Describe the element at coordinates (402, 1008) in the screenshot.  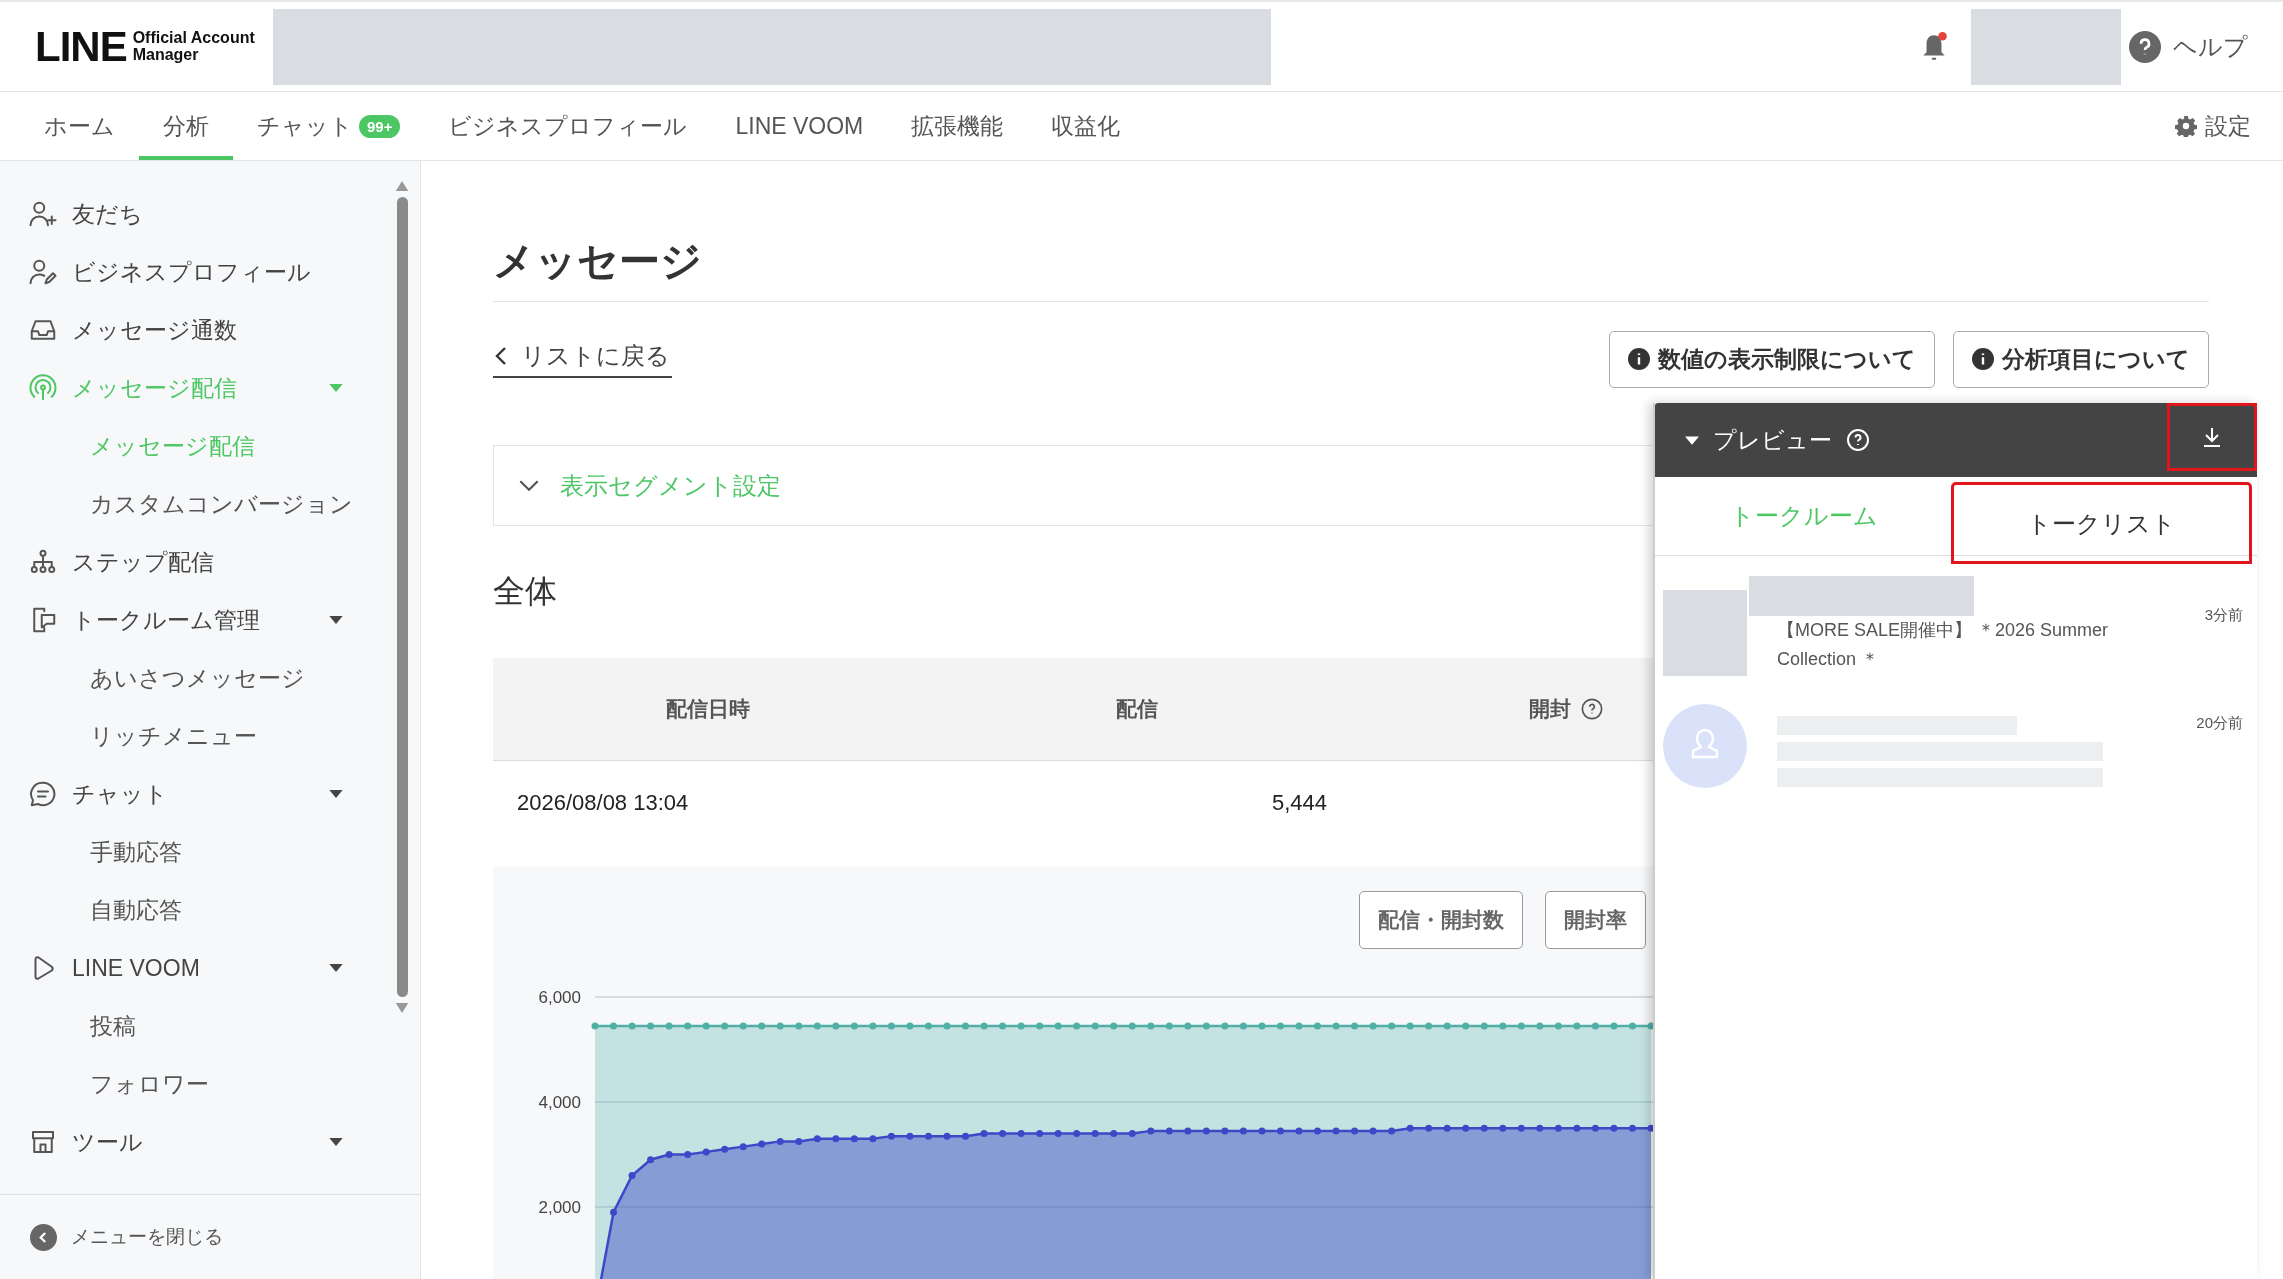
I see `scroll-down-icon` at that location.